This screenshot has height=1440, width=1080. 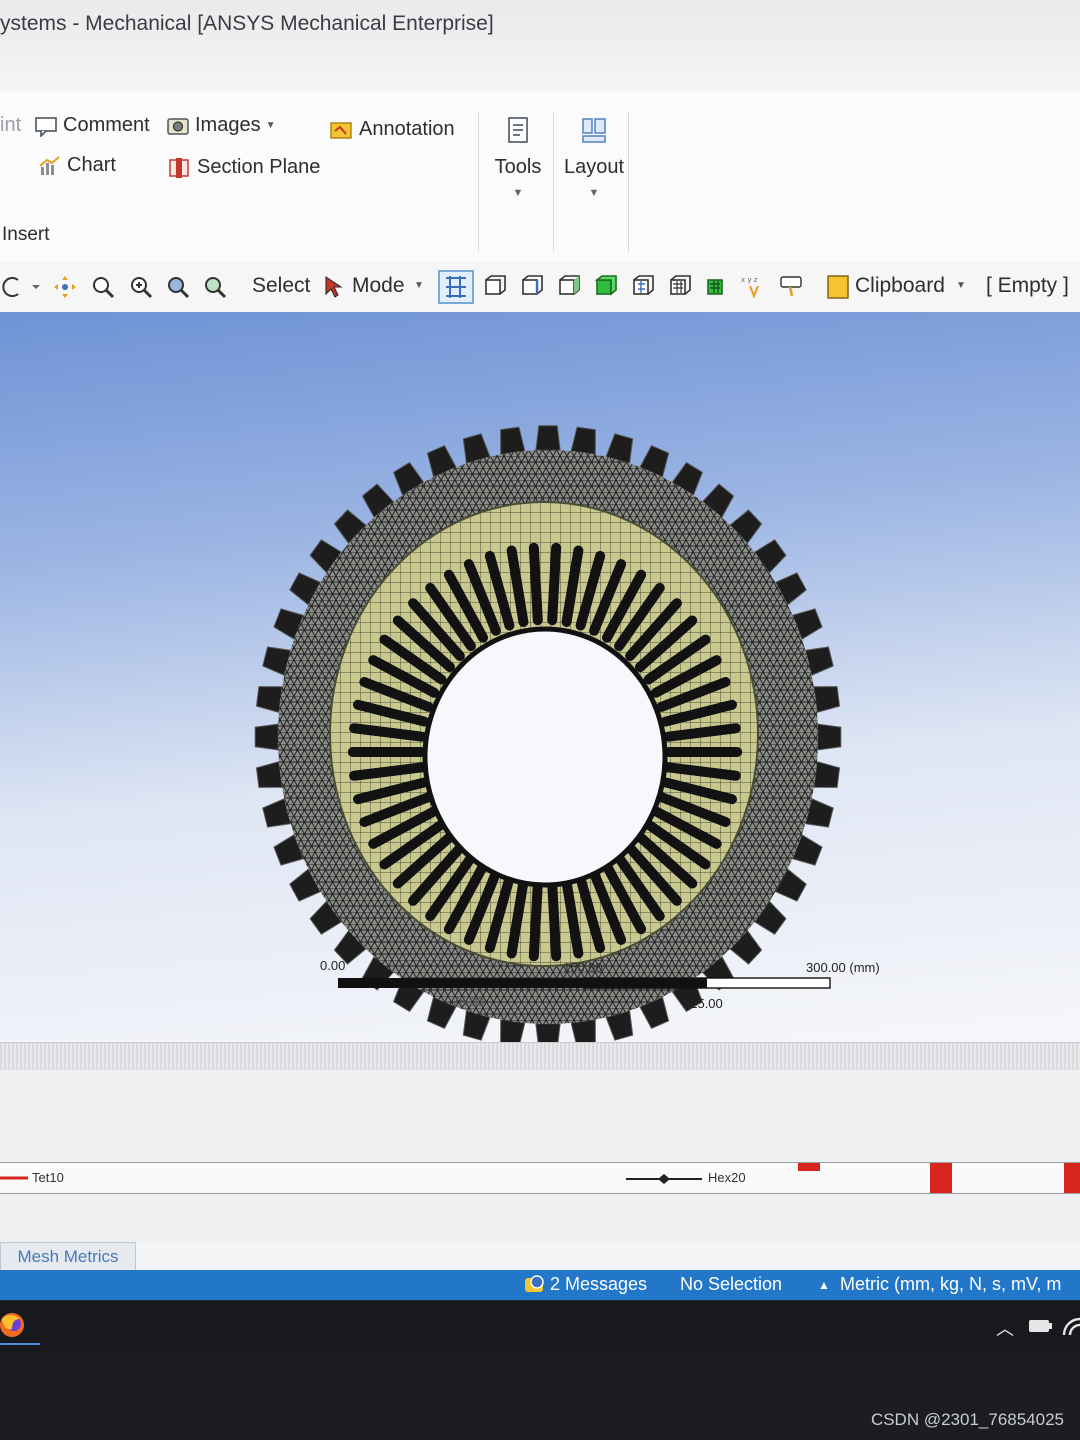 I want to click on chart-button: Chart, so click(x=77, y=165).